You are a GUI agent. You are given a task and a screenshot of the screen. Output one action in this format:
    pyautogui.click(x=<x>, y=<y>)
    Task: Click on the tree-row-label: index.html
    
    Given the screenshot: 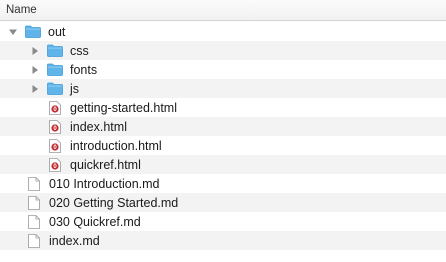 What is the action you would take?
    pyautogui.click(x=98, y=126)
    